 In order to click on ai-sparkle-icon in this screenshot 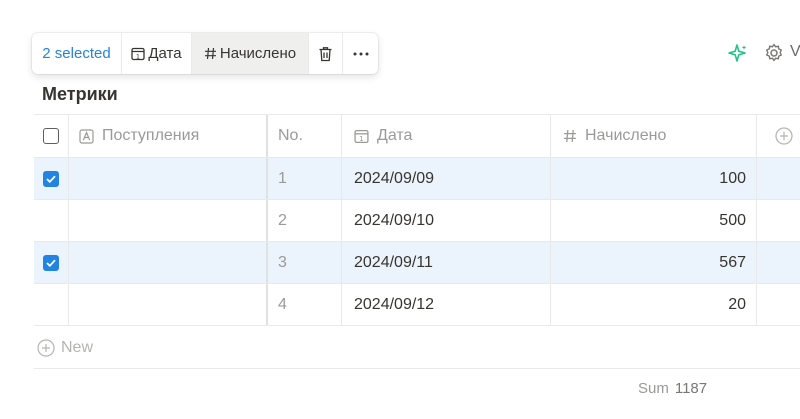, I will do `click(738, 54)`.